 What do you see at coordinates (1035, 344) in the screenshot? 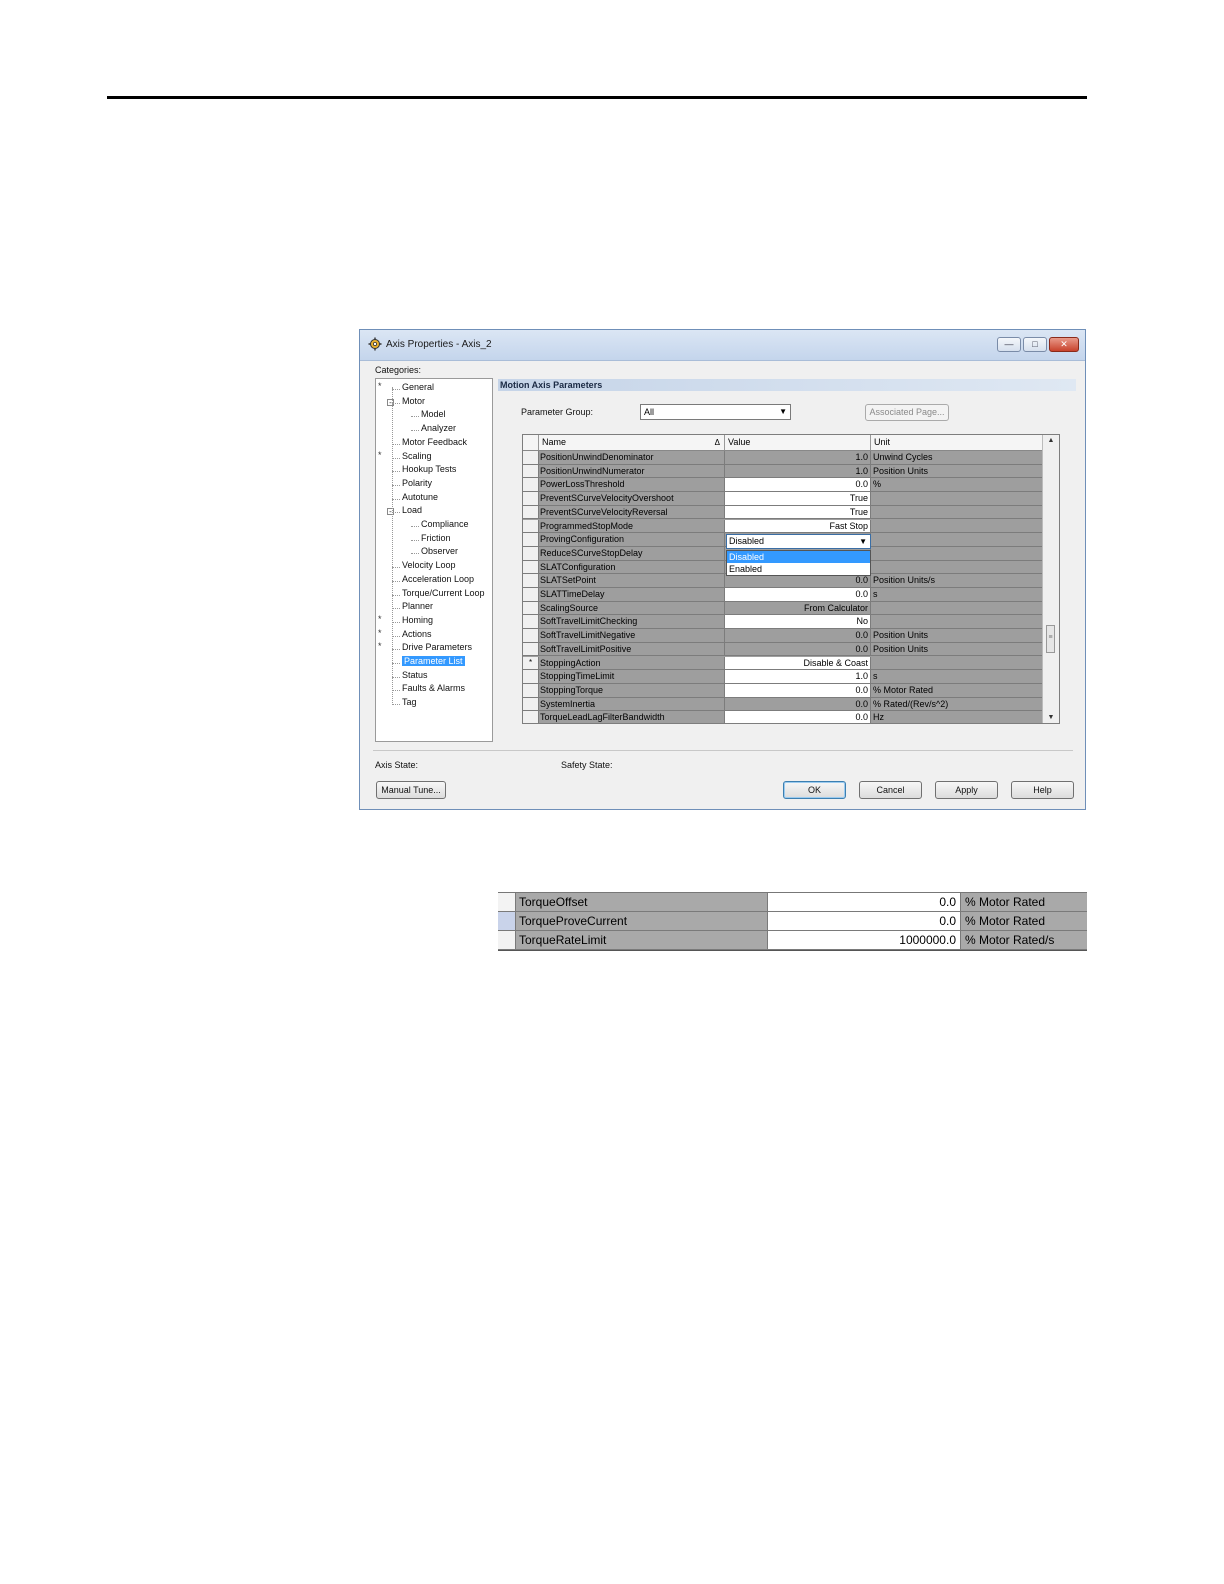
I see `maximize-button: □` at bounding box center [1035, 344].